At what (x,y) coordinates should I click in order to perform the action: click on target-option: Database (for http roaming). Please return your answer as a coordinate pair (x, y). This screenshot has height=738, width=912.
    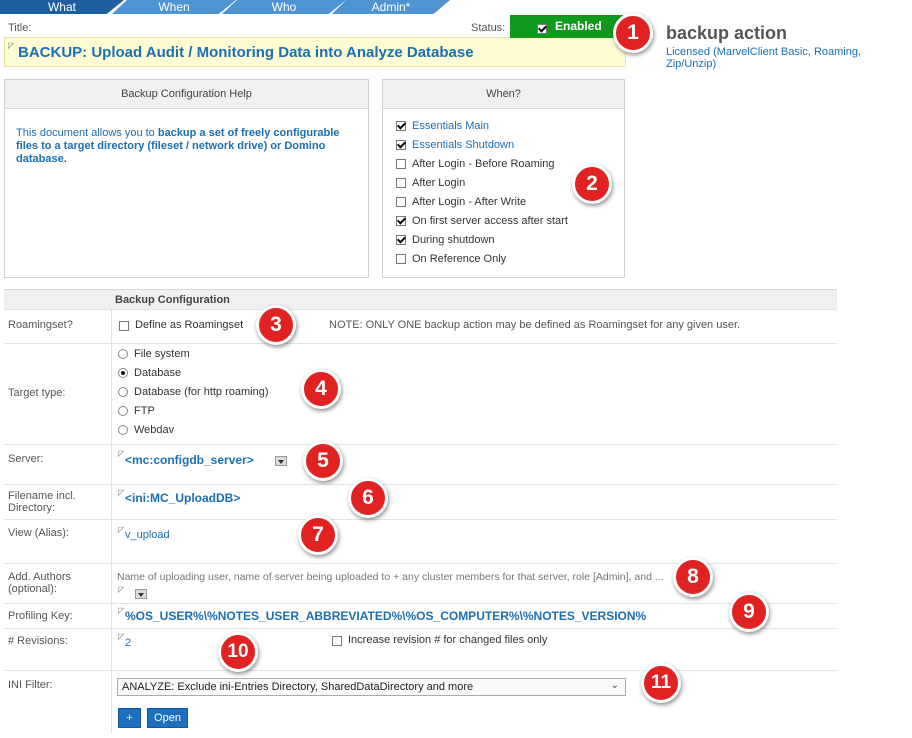
    Looking at the image, I should click on (193, 392).